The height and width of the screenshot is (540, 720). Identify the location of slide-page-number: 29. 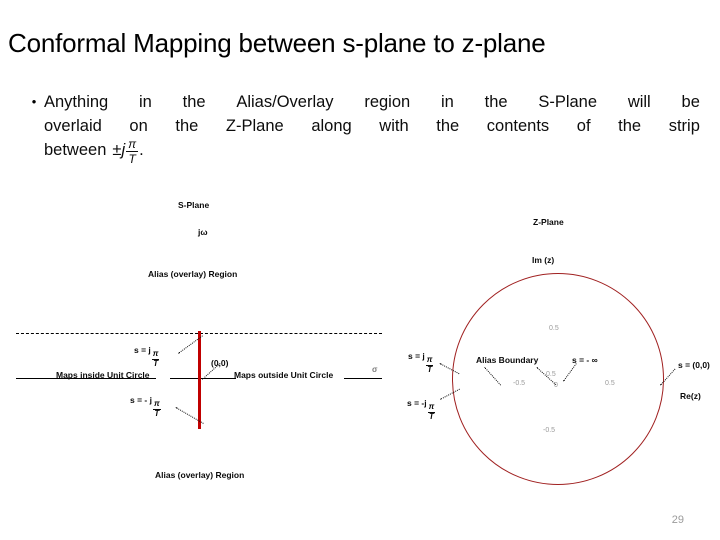
(677, 520).